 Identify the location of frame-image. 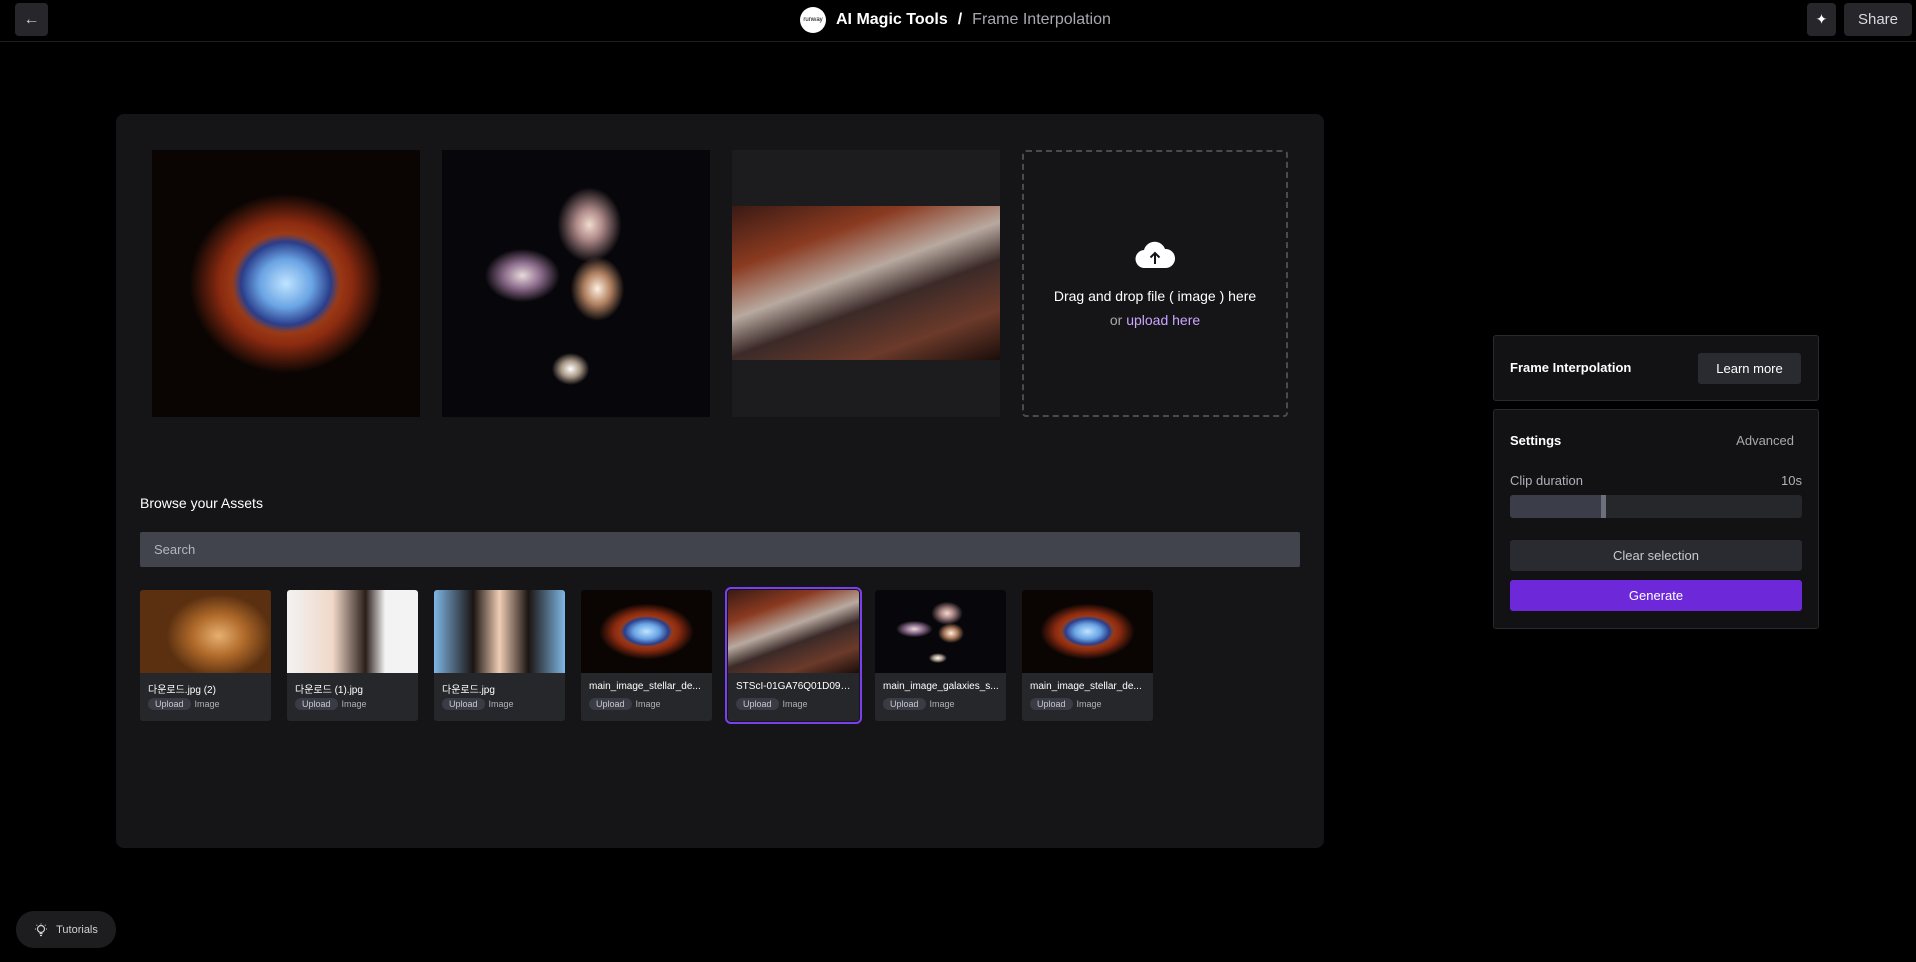
(866, 283).